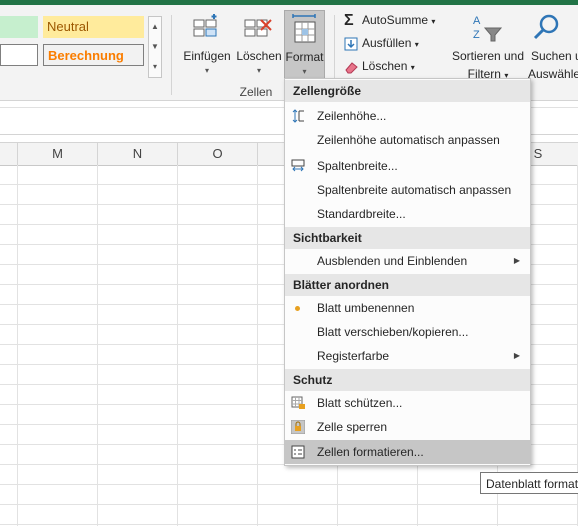  Describe the element at coordinates (351, 44) in the screenshot. I see `fill-down-icon` at that location.